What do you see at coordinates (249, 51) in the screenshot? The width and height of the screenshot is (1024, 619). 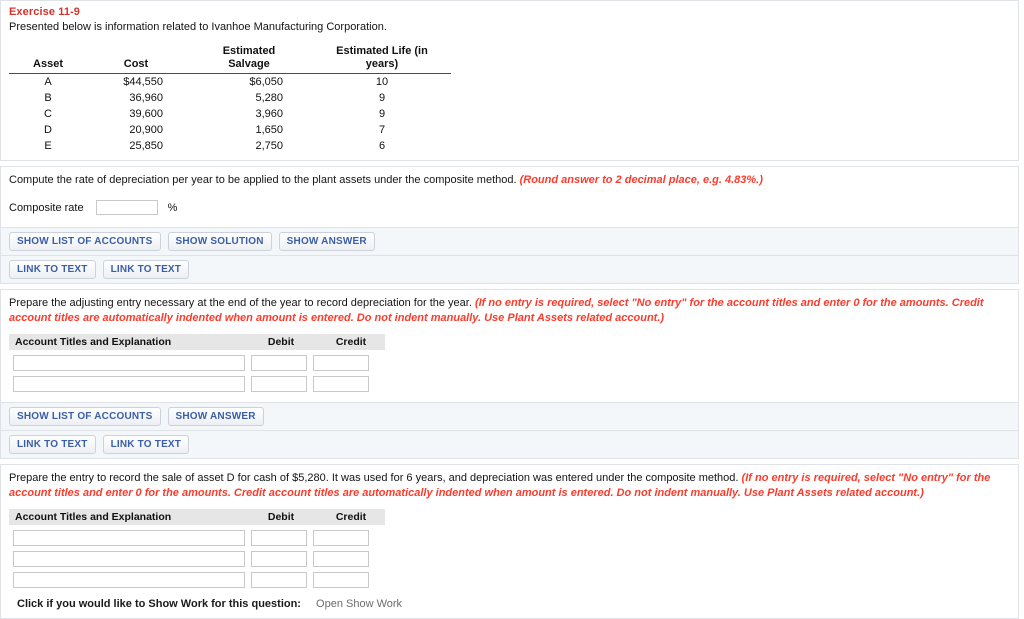 I see `column-header-estimated-salvage-line1: Estimated` at bounding box center [249, 51].